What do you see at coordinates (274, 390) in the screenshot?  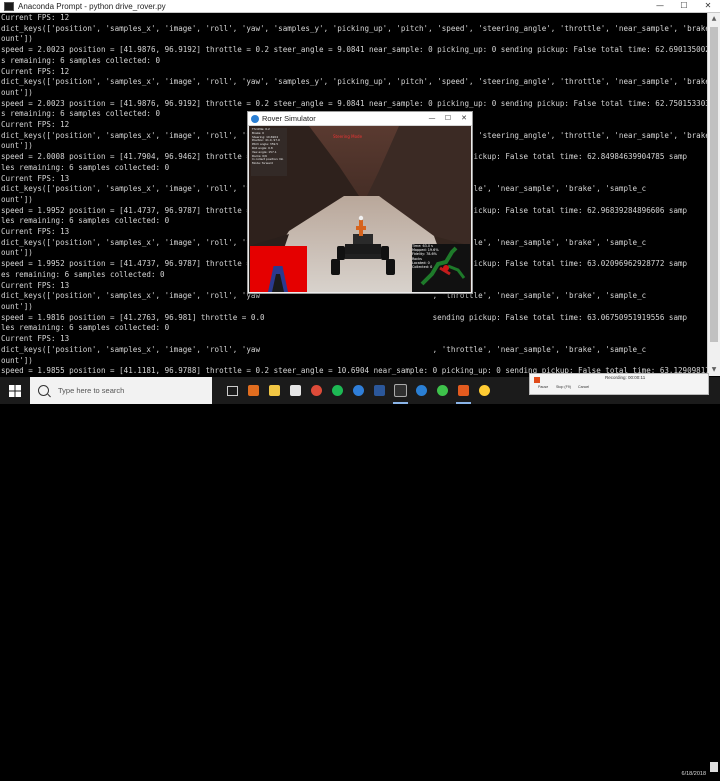 I see `file-explorer-icon` at bounding box center [274, 390].